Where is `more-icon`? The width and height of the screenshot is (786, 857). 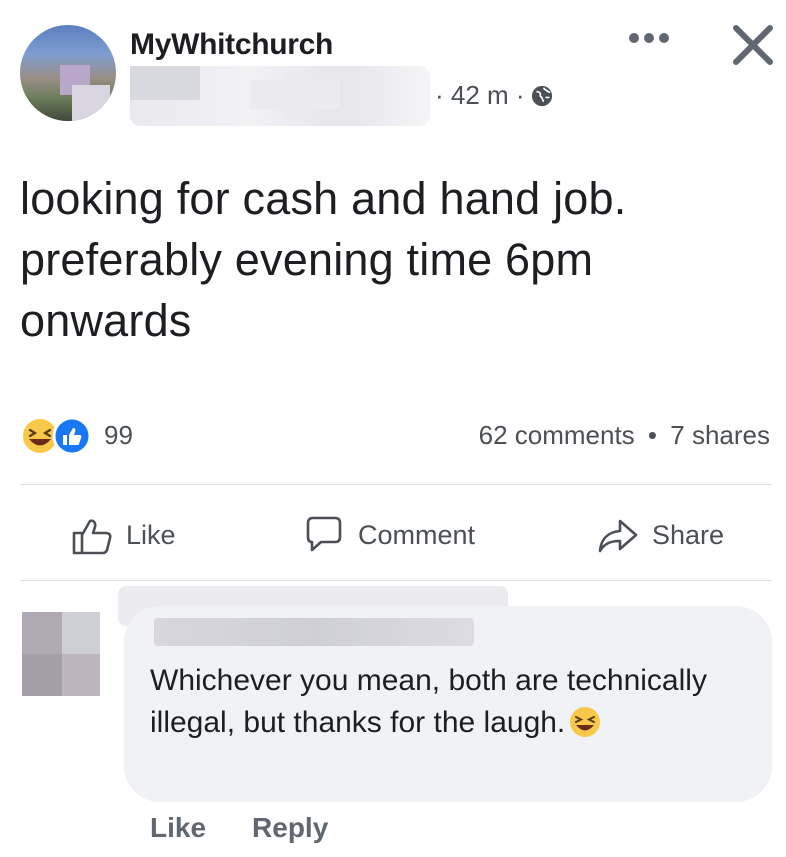
more-icon is located at coordinates (649, 38).